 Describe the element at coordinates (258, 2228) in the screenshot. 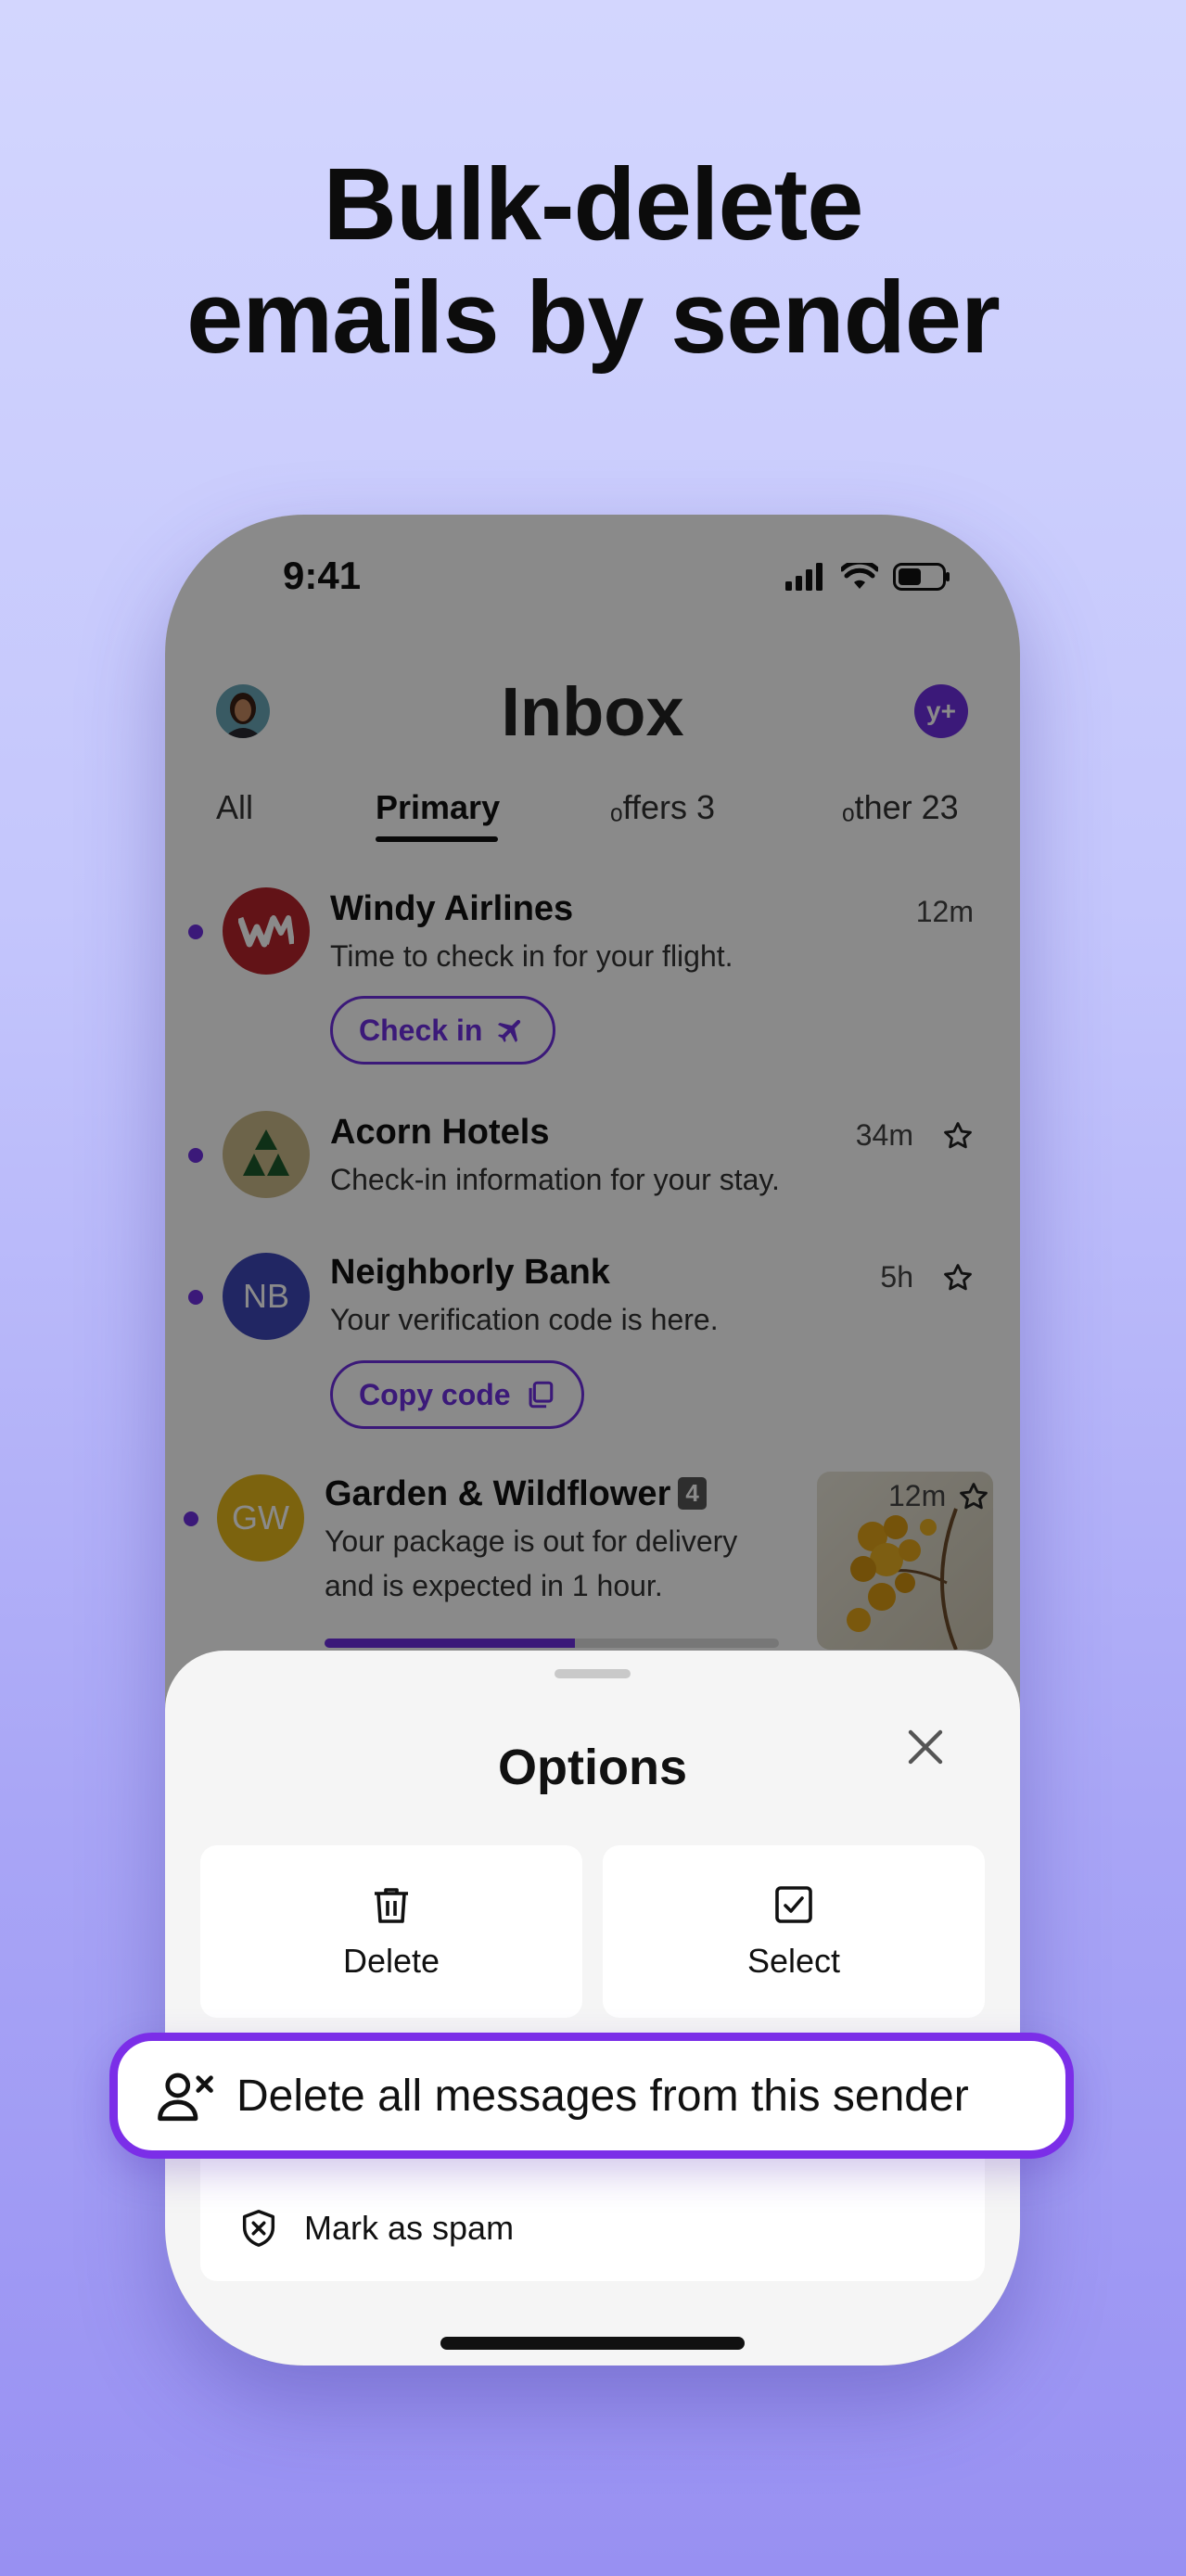

I see `shield-x-icon` at that location.